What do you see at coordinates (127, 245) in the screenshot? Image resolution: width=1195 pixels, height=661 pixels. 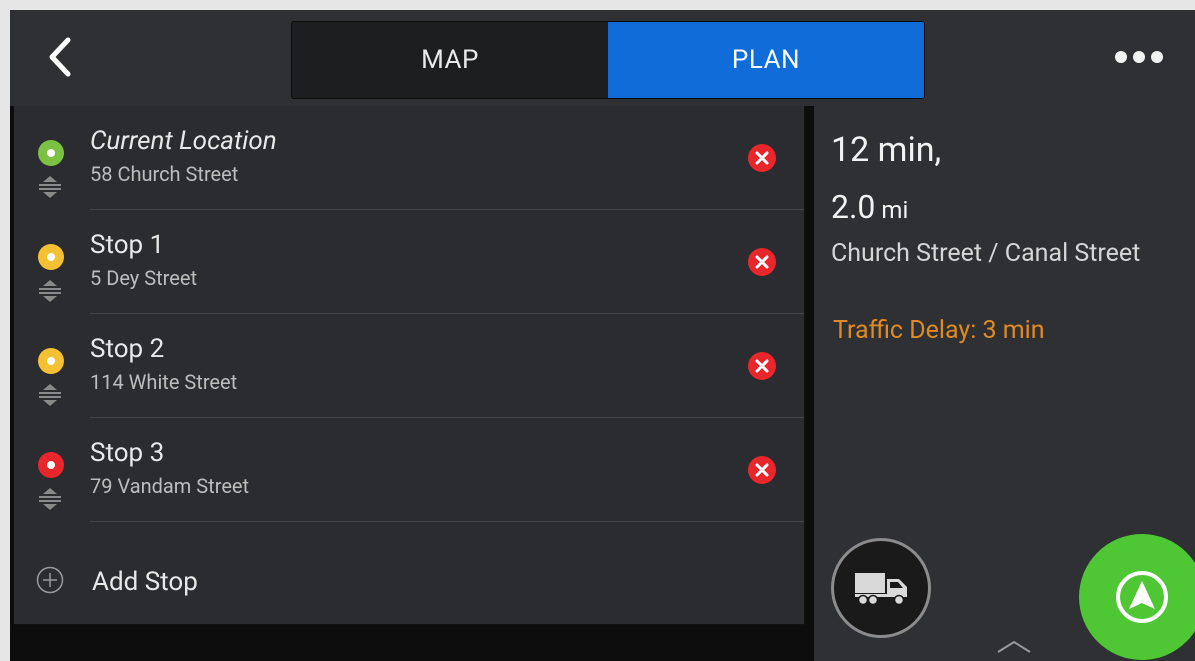 I see `stop-title: Stop 1` at bounding box center [127, 245].